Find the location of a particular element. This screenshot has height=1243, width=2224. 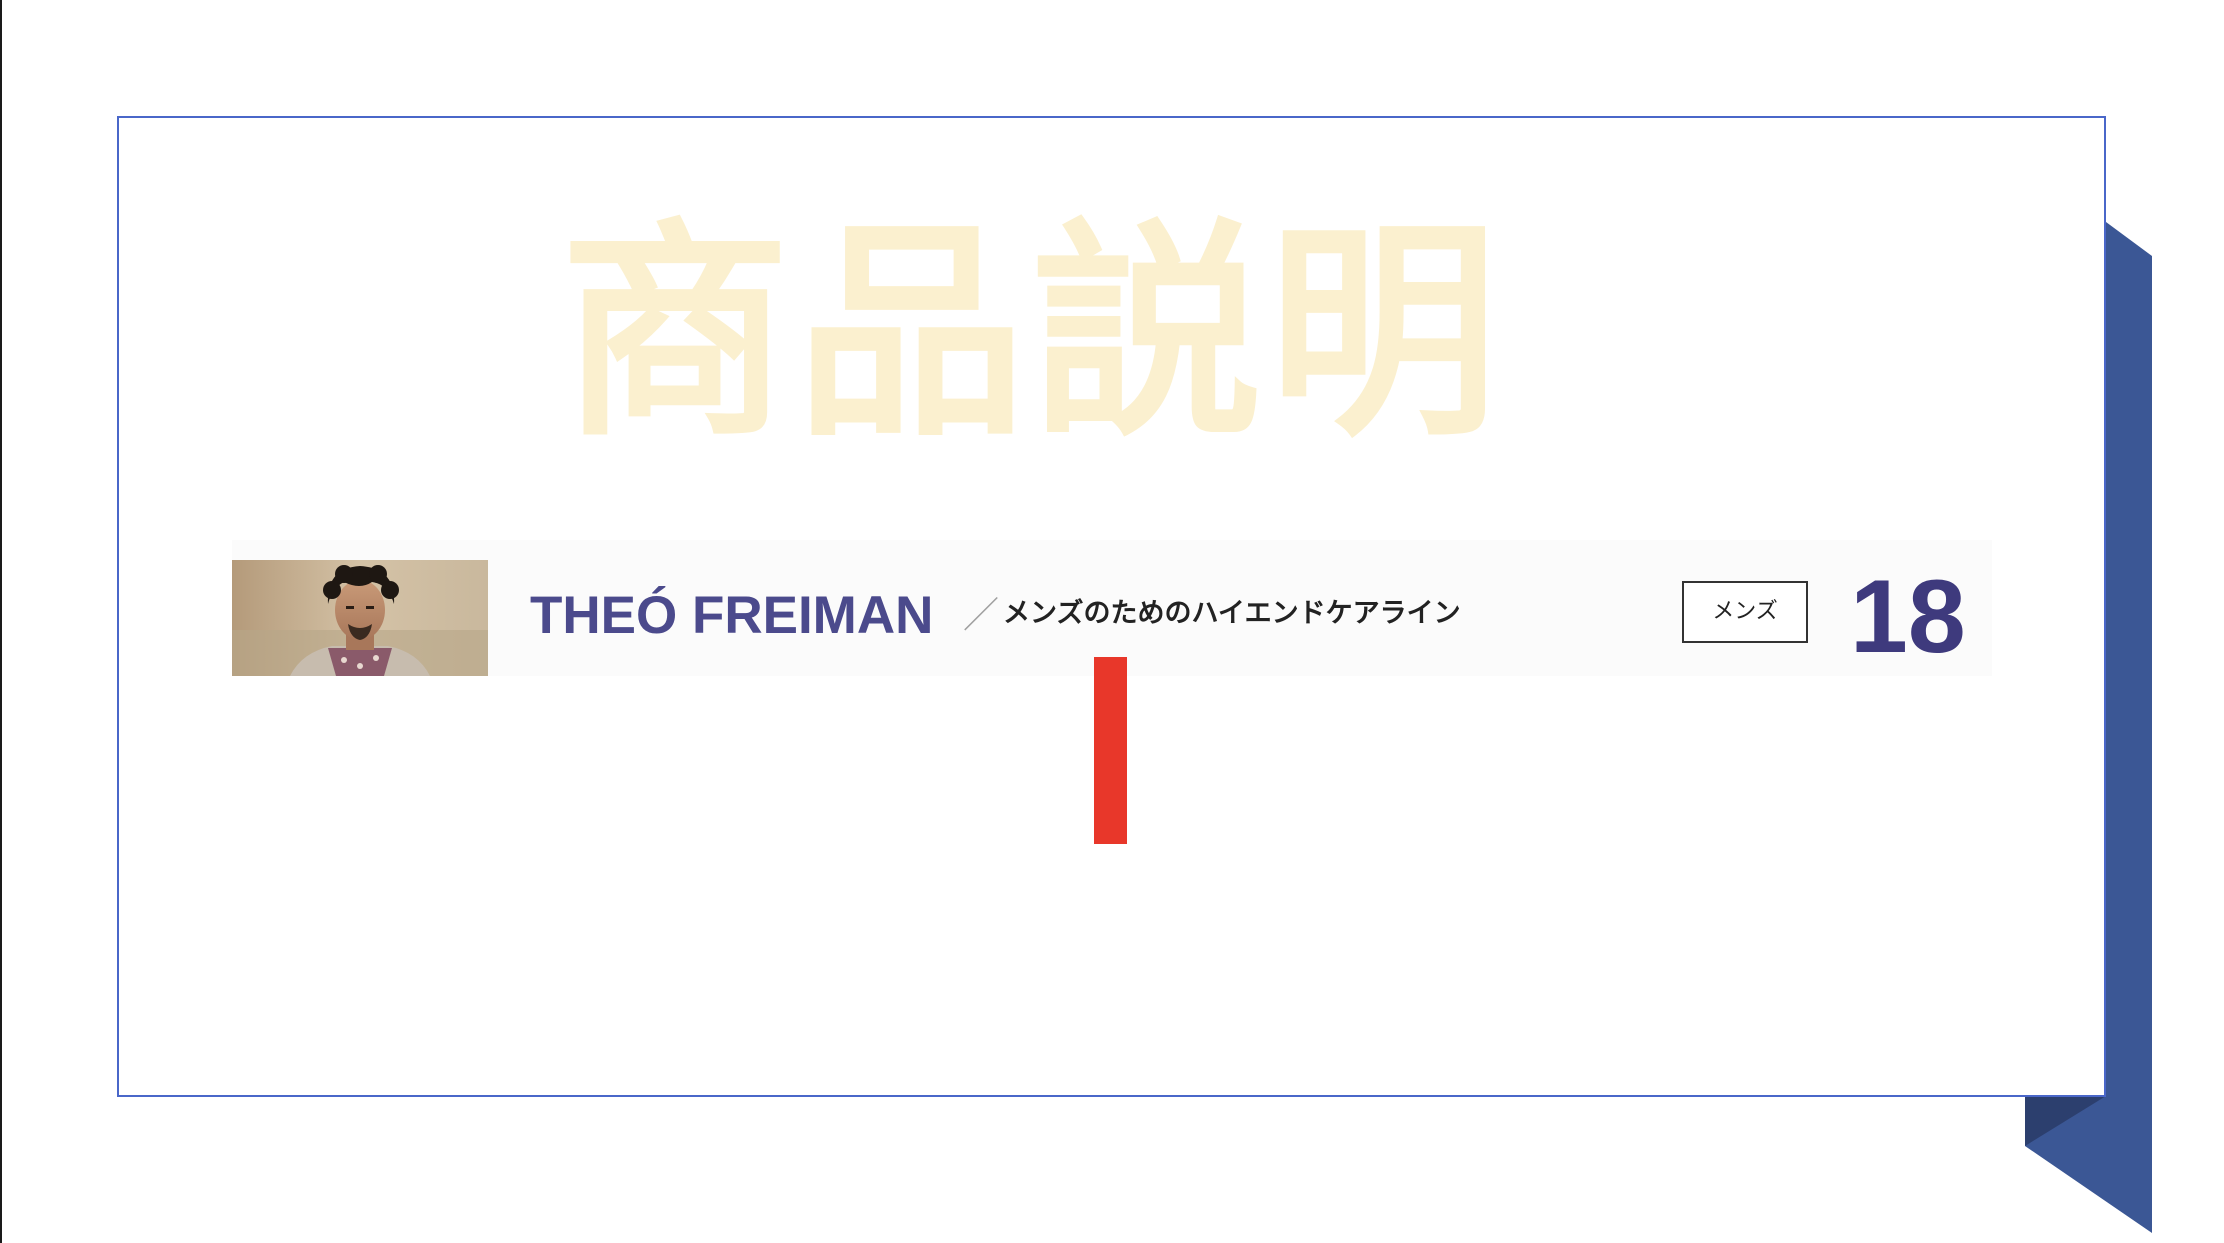

watermark-title: 商品説明 is located at coordinates (1031, 334).